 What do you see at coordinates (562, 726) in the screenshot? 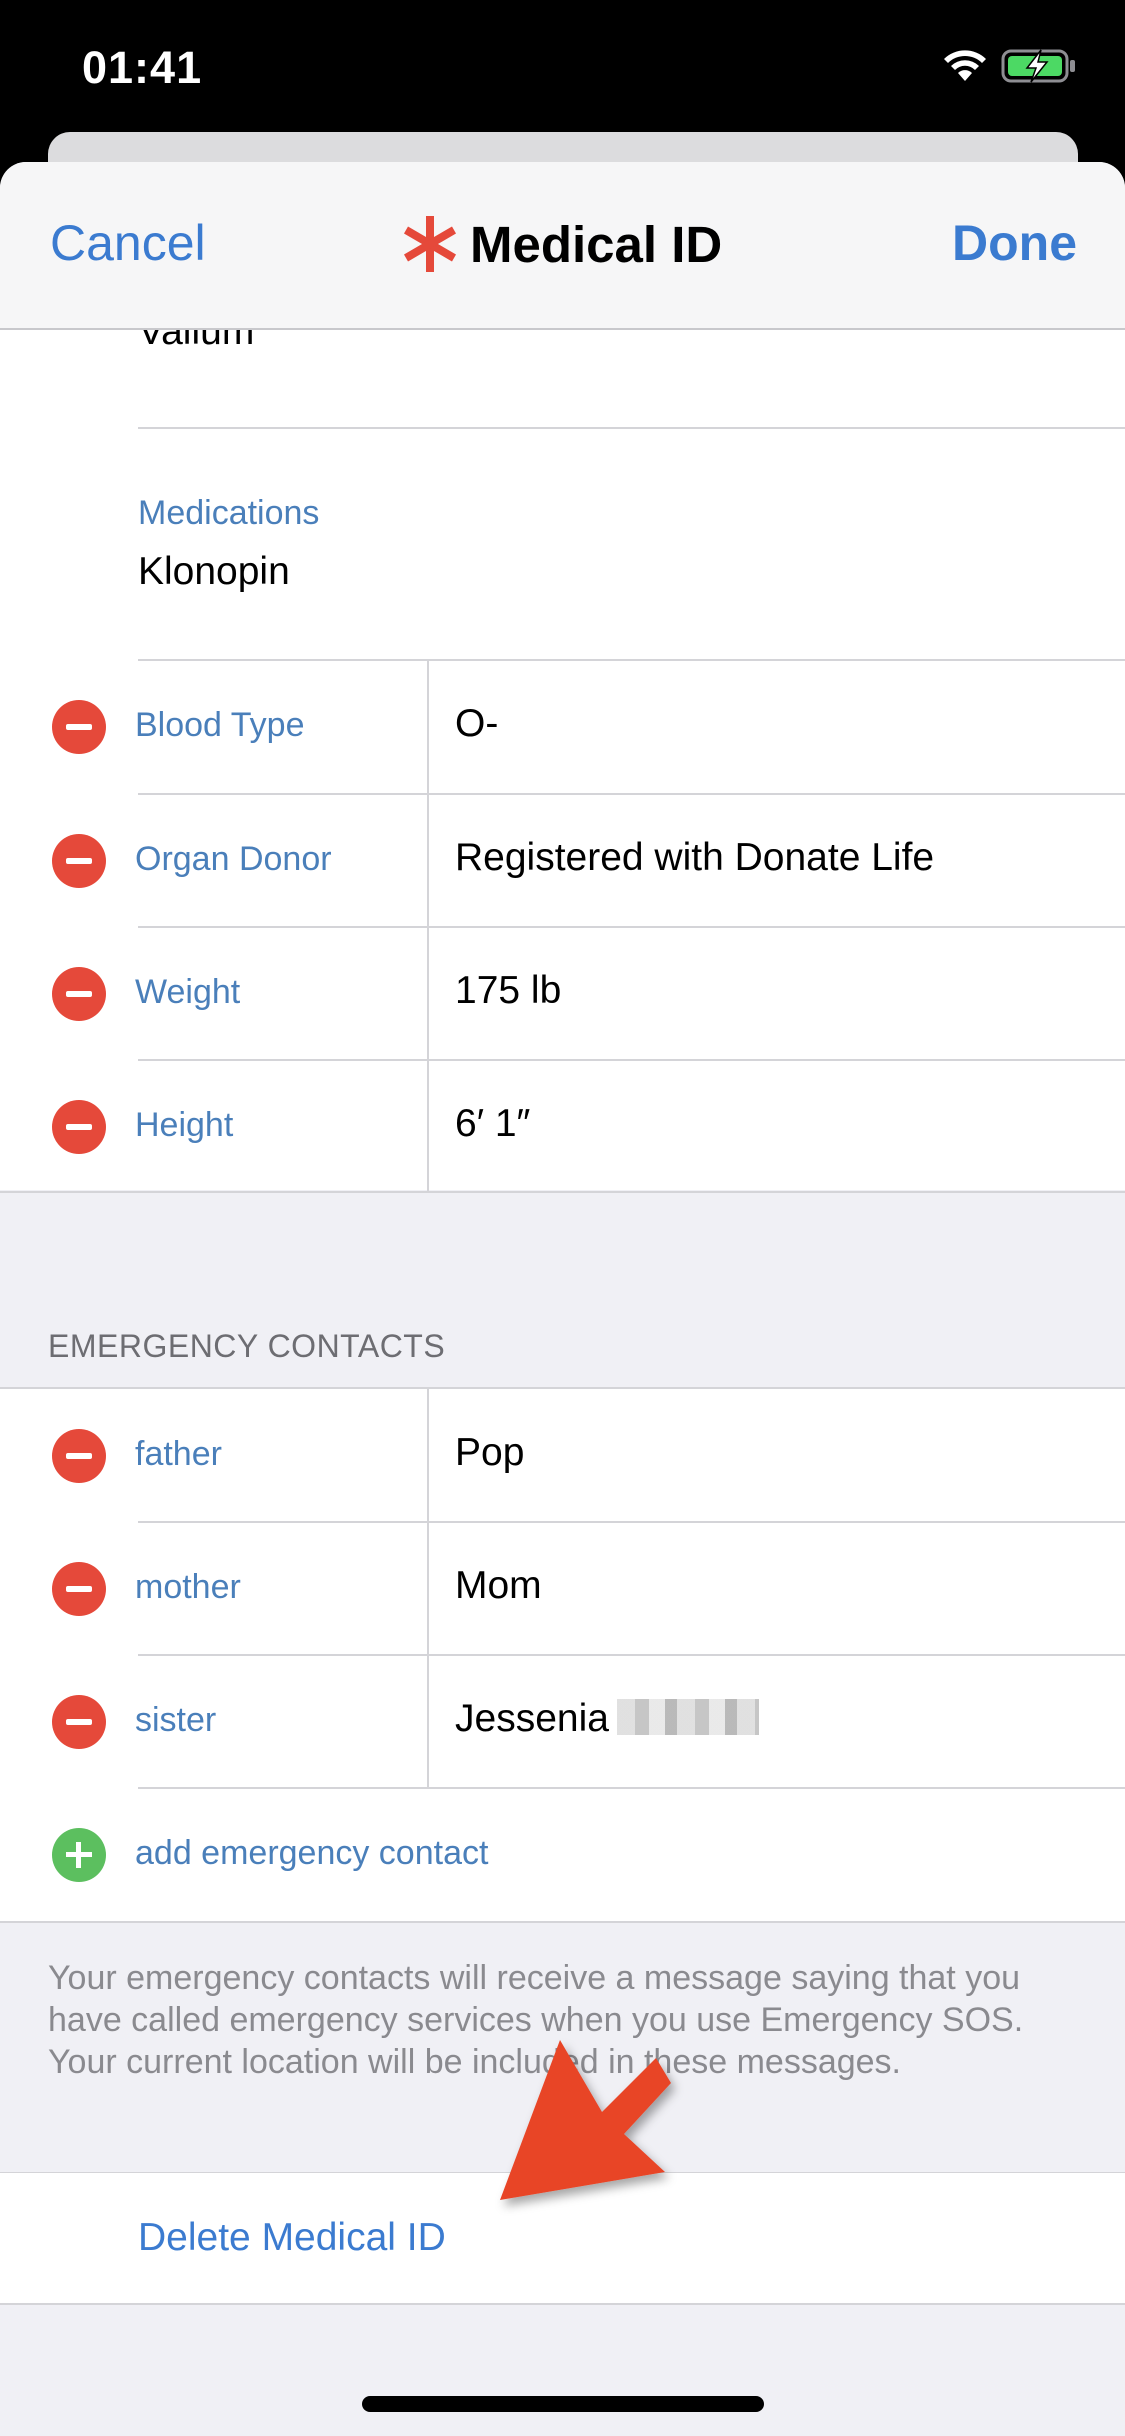
I see `field-row-blood-type: Blood Type O-` at bounding box center [562, 726].